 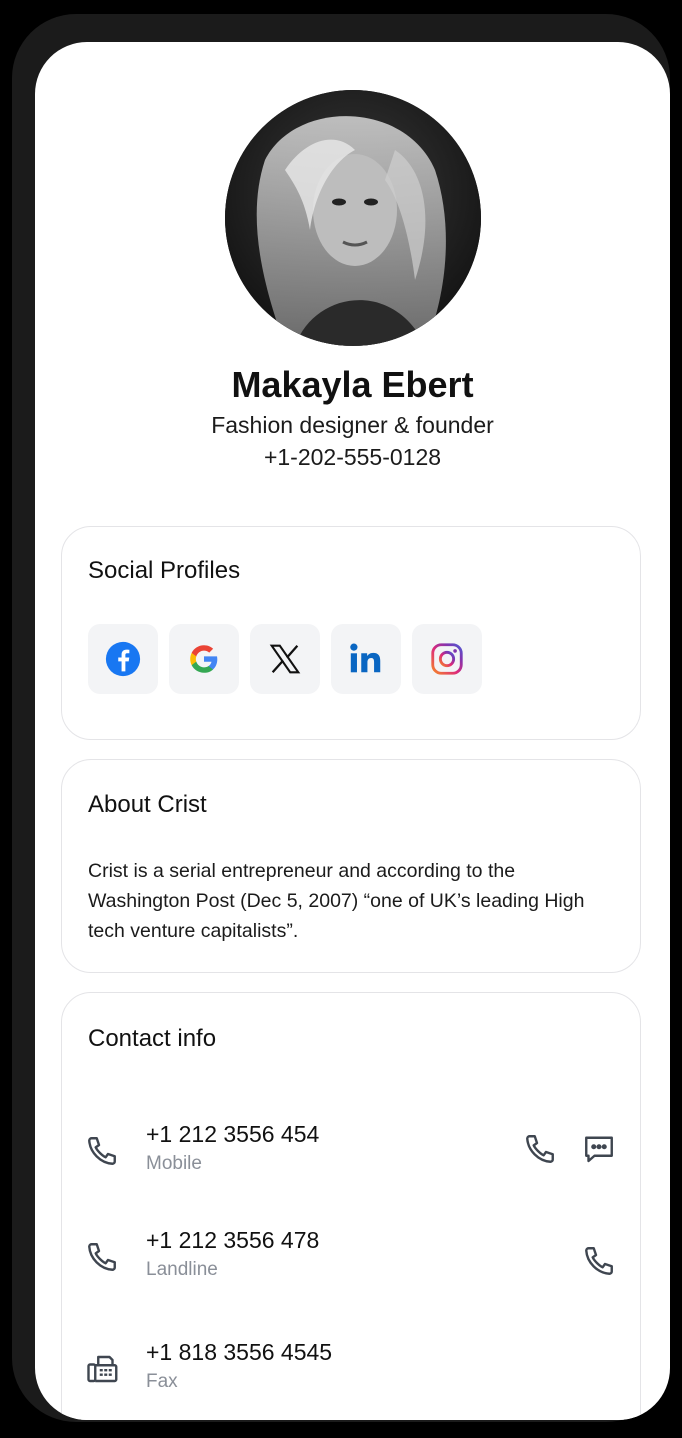 I want to click on contact-info-title: Contact info, so click(x=152, y=1038).